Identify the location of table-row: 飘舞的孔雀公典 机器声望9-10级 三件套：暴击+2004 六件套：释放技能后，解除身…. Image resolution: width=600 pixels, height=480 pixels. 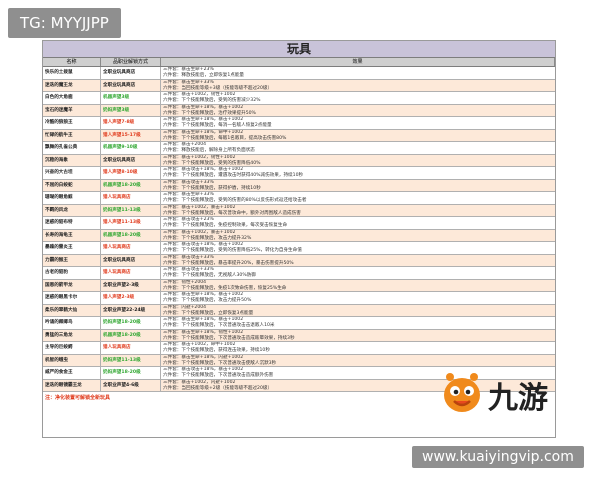
(299, 148).